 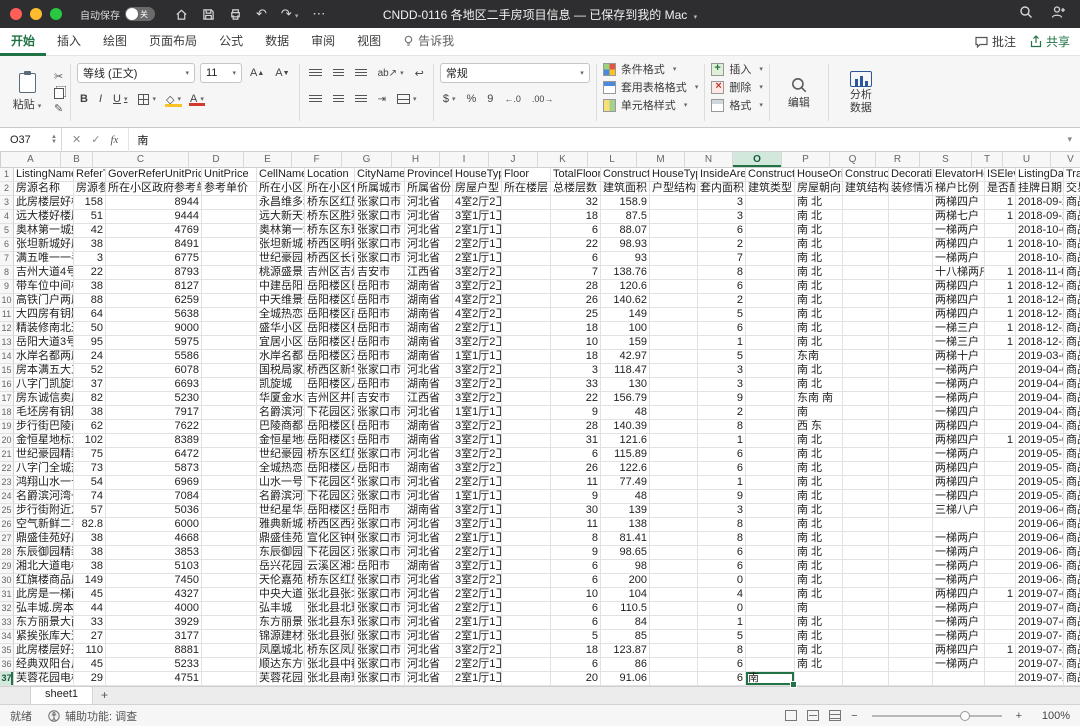 What do you see at coordinates (1040, 427) in the screenshot?
I see `grid-cell-U19: 2019-04-27` at bounding box center [1040, 427].